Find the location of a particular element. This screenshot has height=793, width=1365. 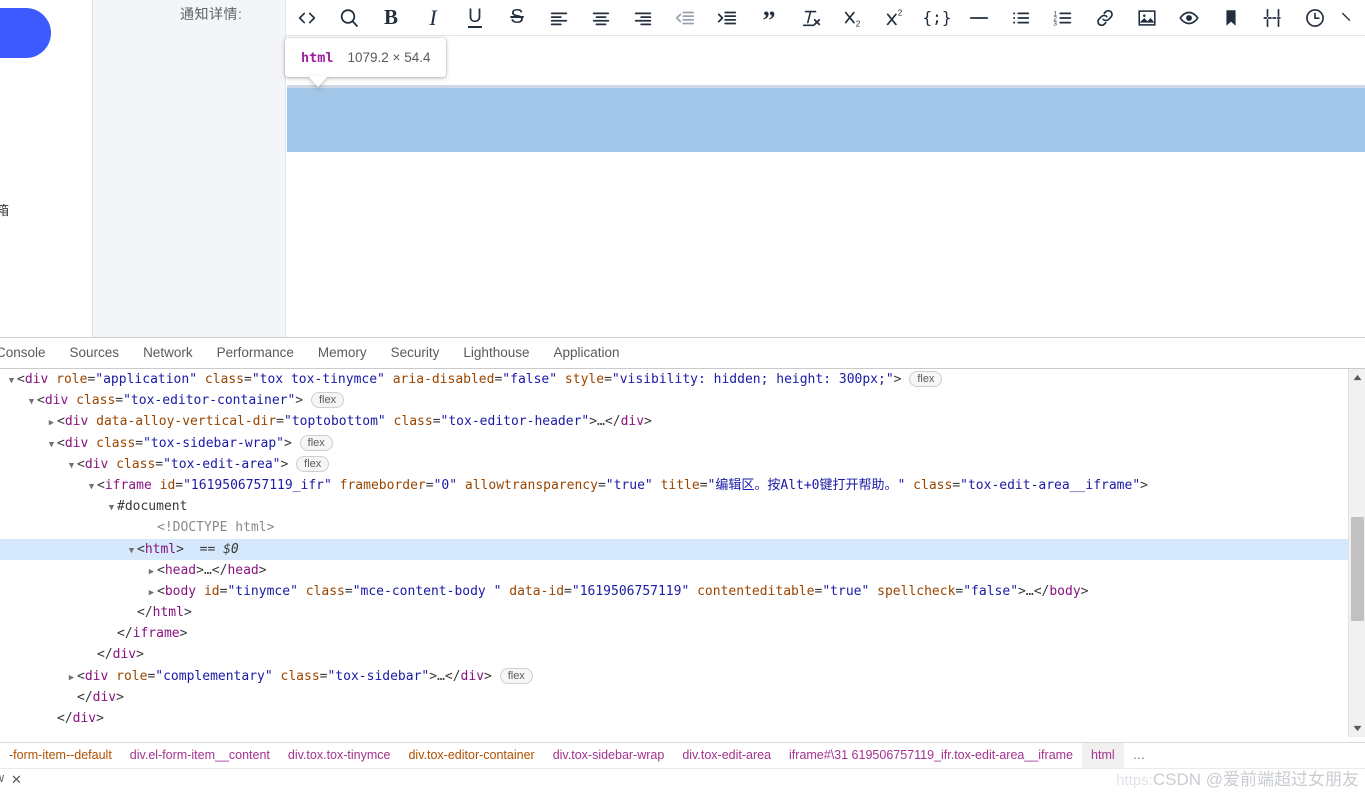

crumb-tox-sidebar-wrap: div.tox-sidebar-wrap is located at coordinates (609, 755).